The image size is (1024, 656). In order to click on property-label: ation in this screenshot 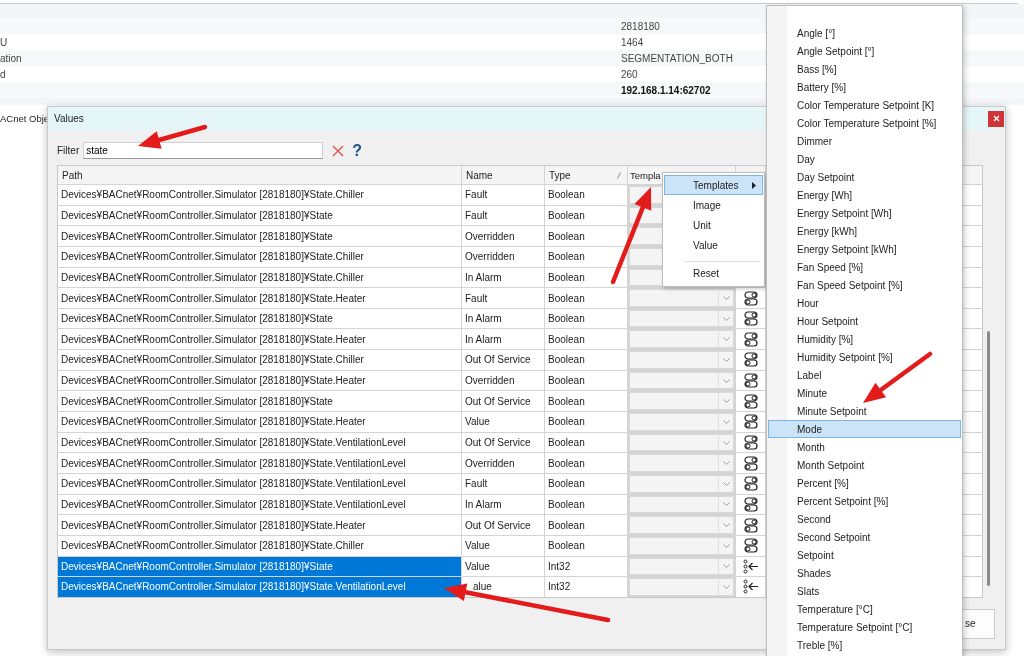, I will do `click(11, 58)`.